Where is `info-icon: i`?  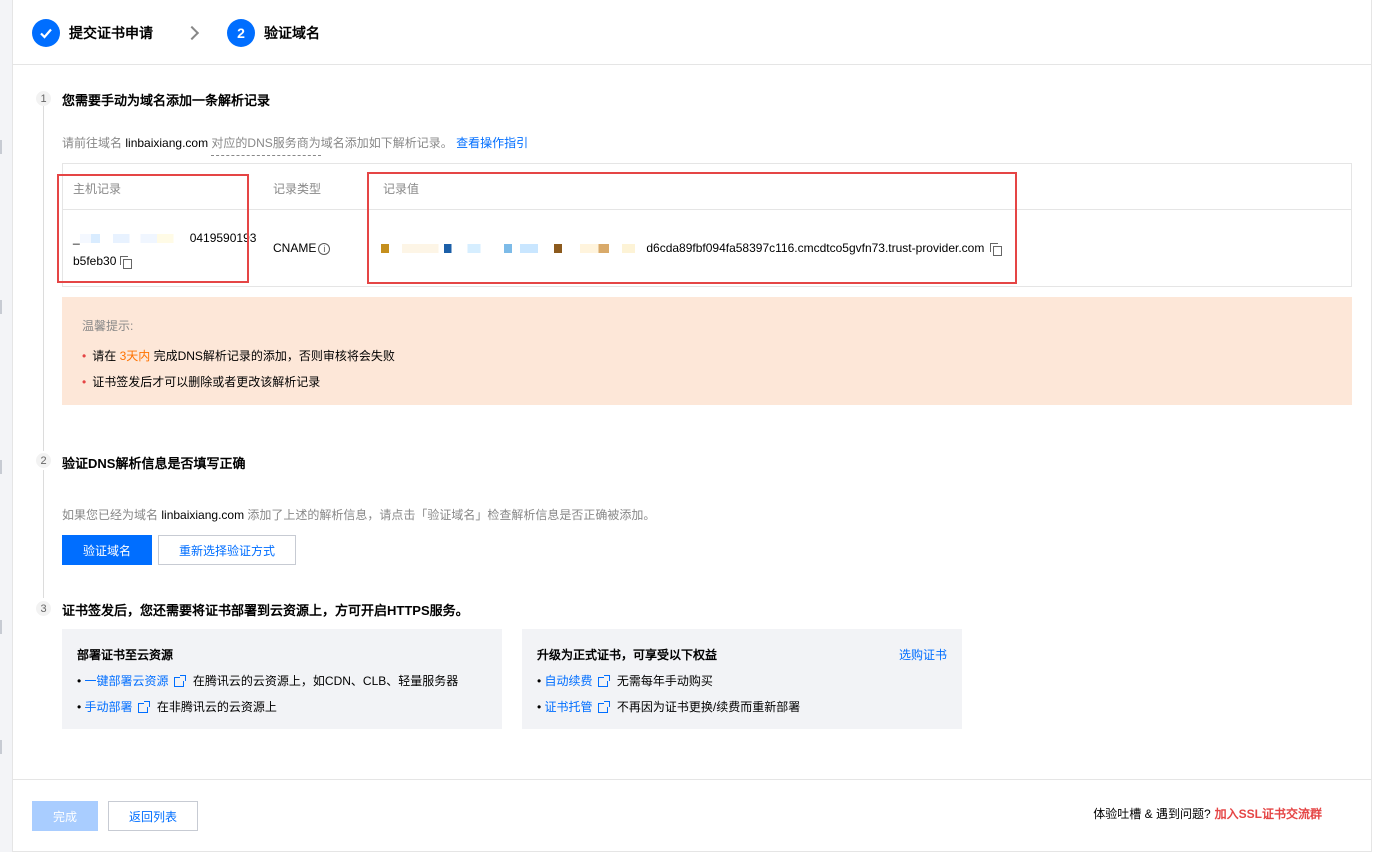
info-icon: i is located at coordinates (324, 248).